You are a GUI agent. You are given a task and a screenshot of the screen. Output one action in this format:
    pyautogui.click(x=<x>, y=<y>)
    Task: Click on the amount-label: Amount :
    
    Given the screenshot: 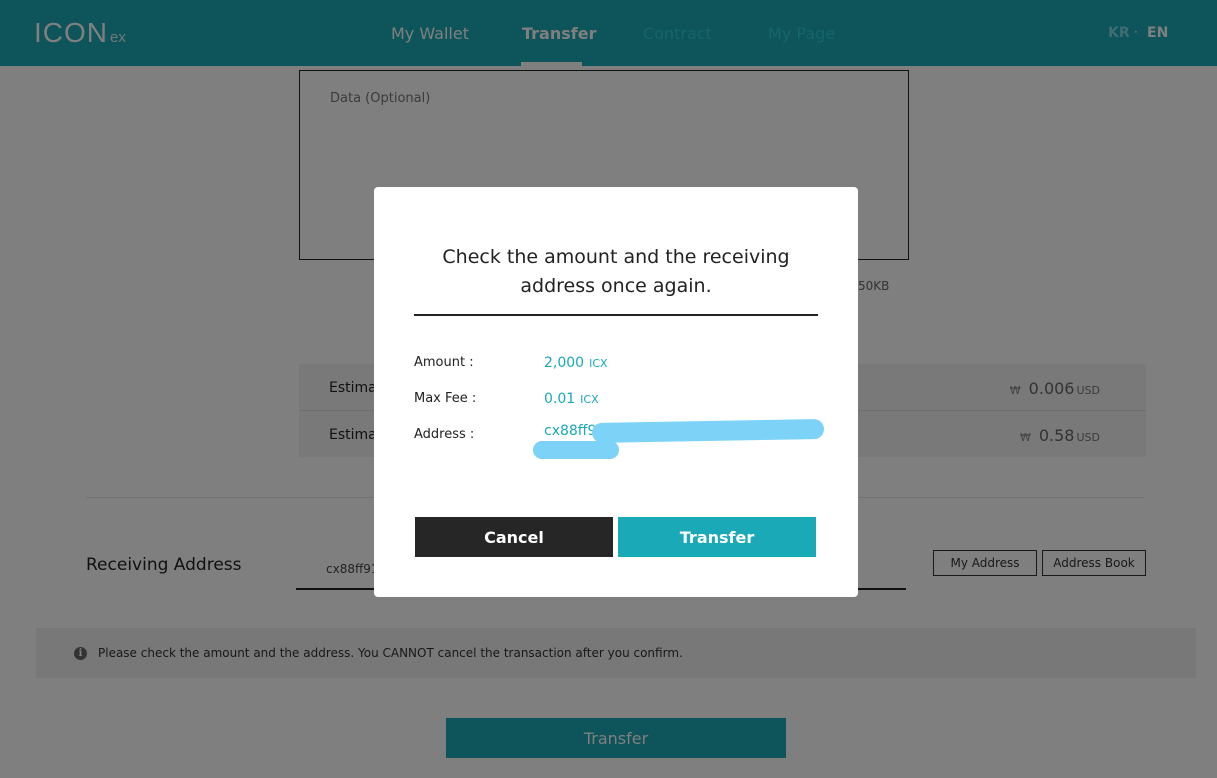 What is the action you would take?
    pyautogui.click(x=444, y=362)
    